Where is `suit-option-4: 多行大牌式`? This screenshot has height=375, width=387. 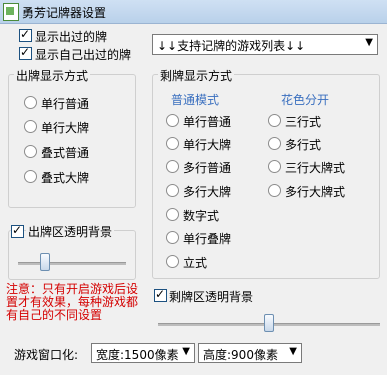
suit-option-4: 多行大牌式 is located at coordinates (315, 192).